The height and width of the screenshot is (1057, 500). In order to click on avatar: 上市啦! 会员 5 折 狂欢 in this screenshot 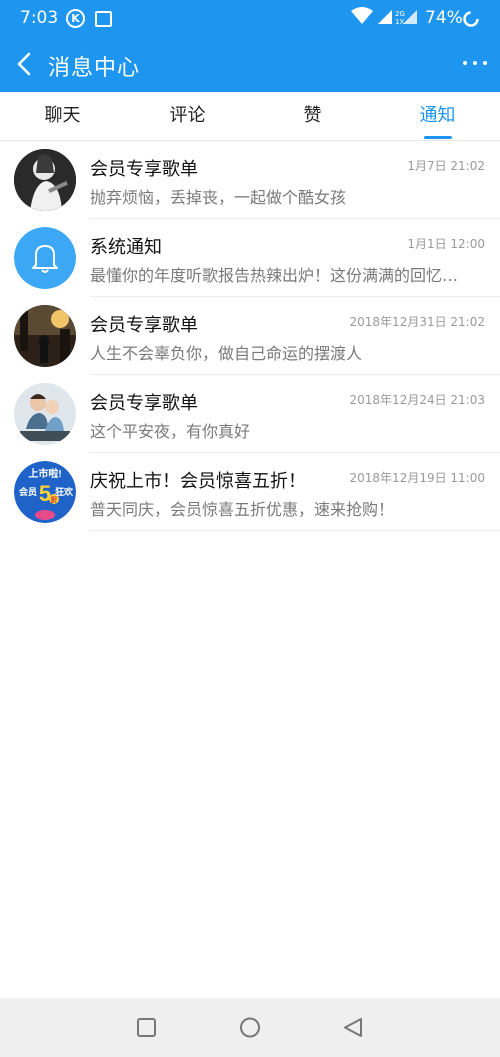, I will do `click(45, 492)`.